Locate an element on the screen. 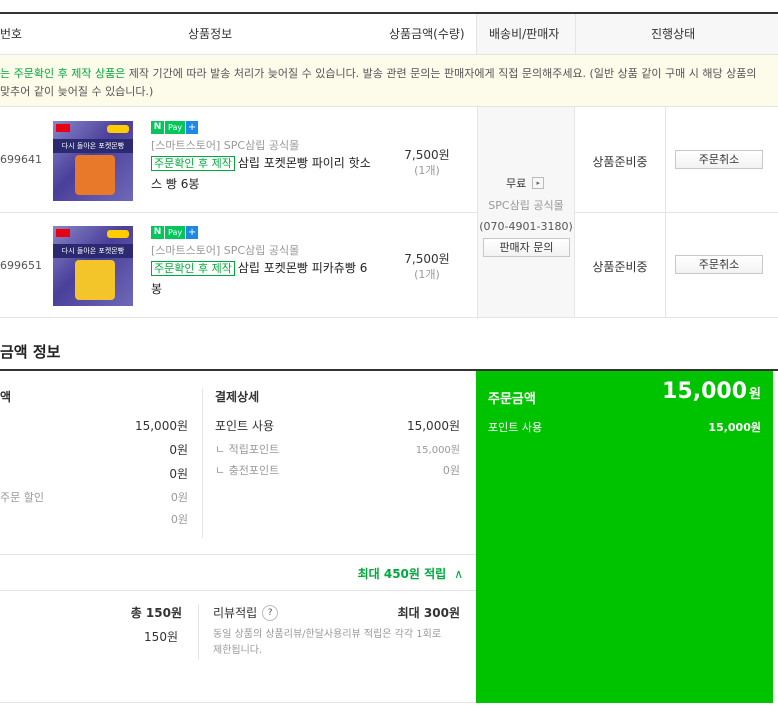 The width and height of the screenshot is (778, 723). order-number: 699651 is located at coordinates (21, 265).